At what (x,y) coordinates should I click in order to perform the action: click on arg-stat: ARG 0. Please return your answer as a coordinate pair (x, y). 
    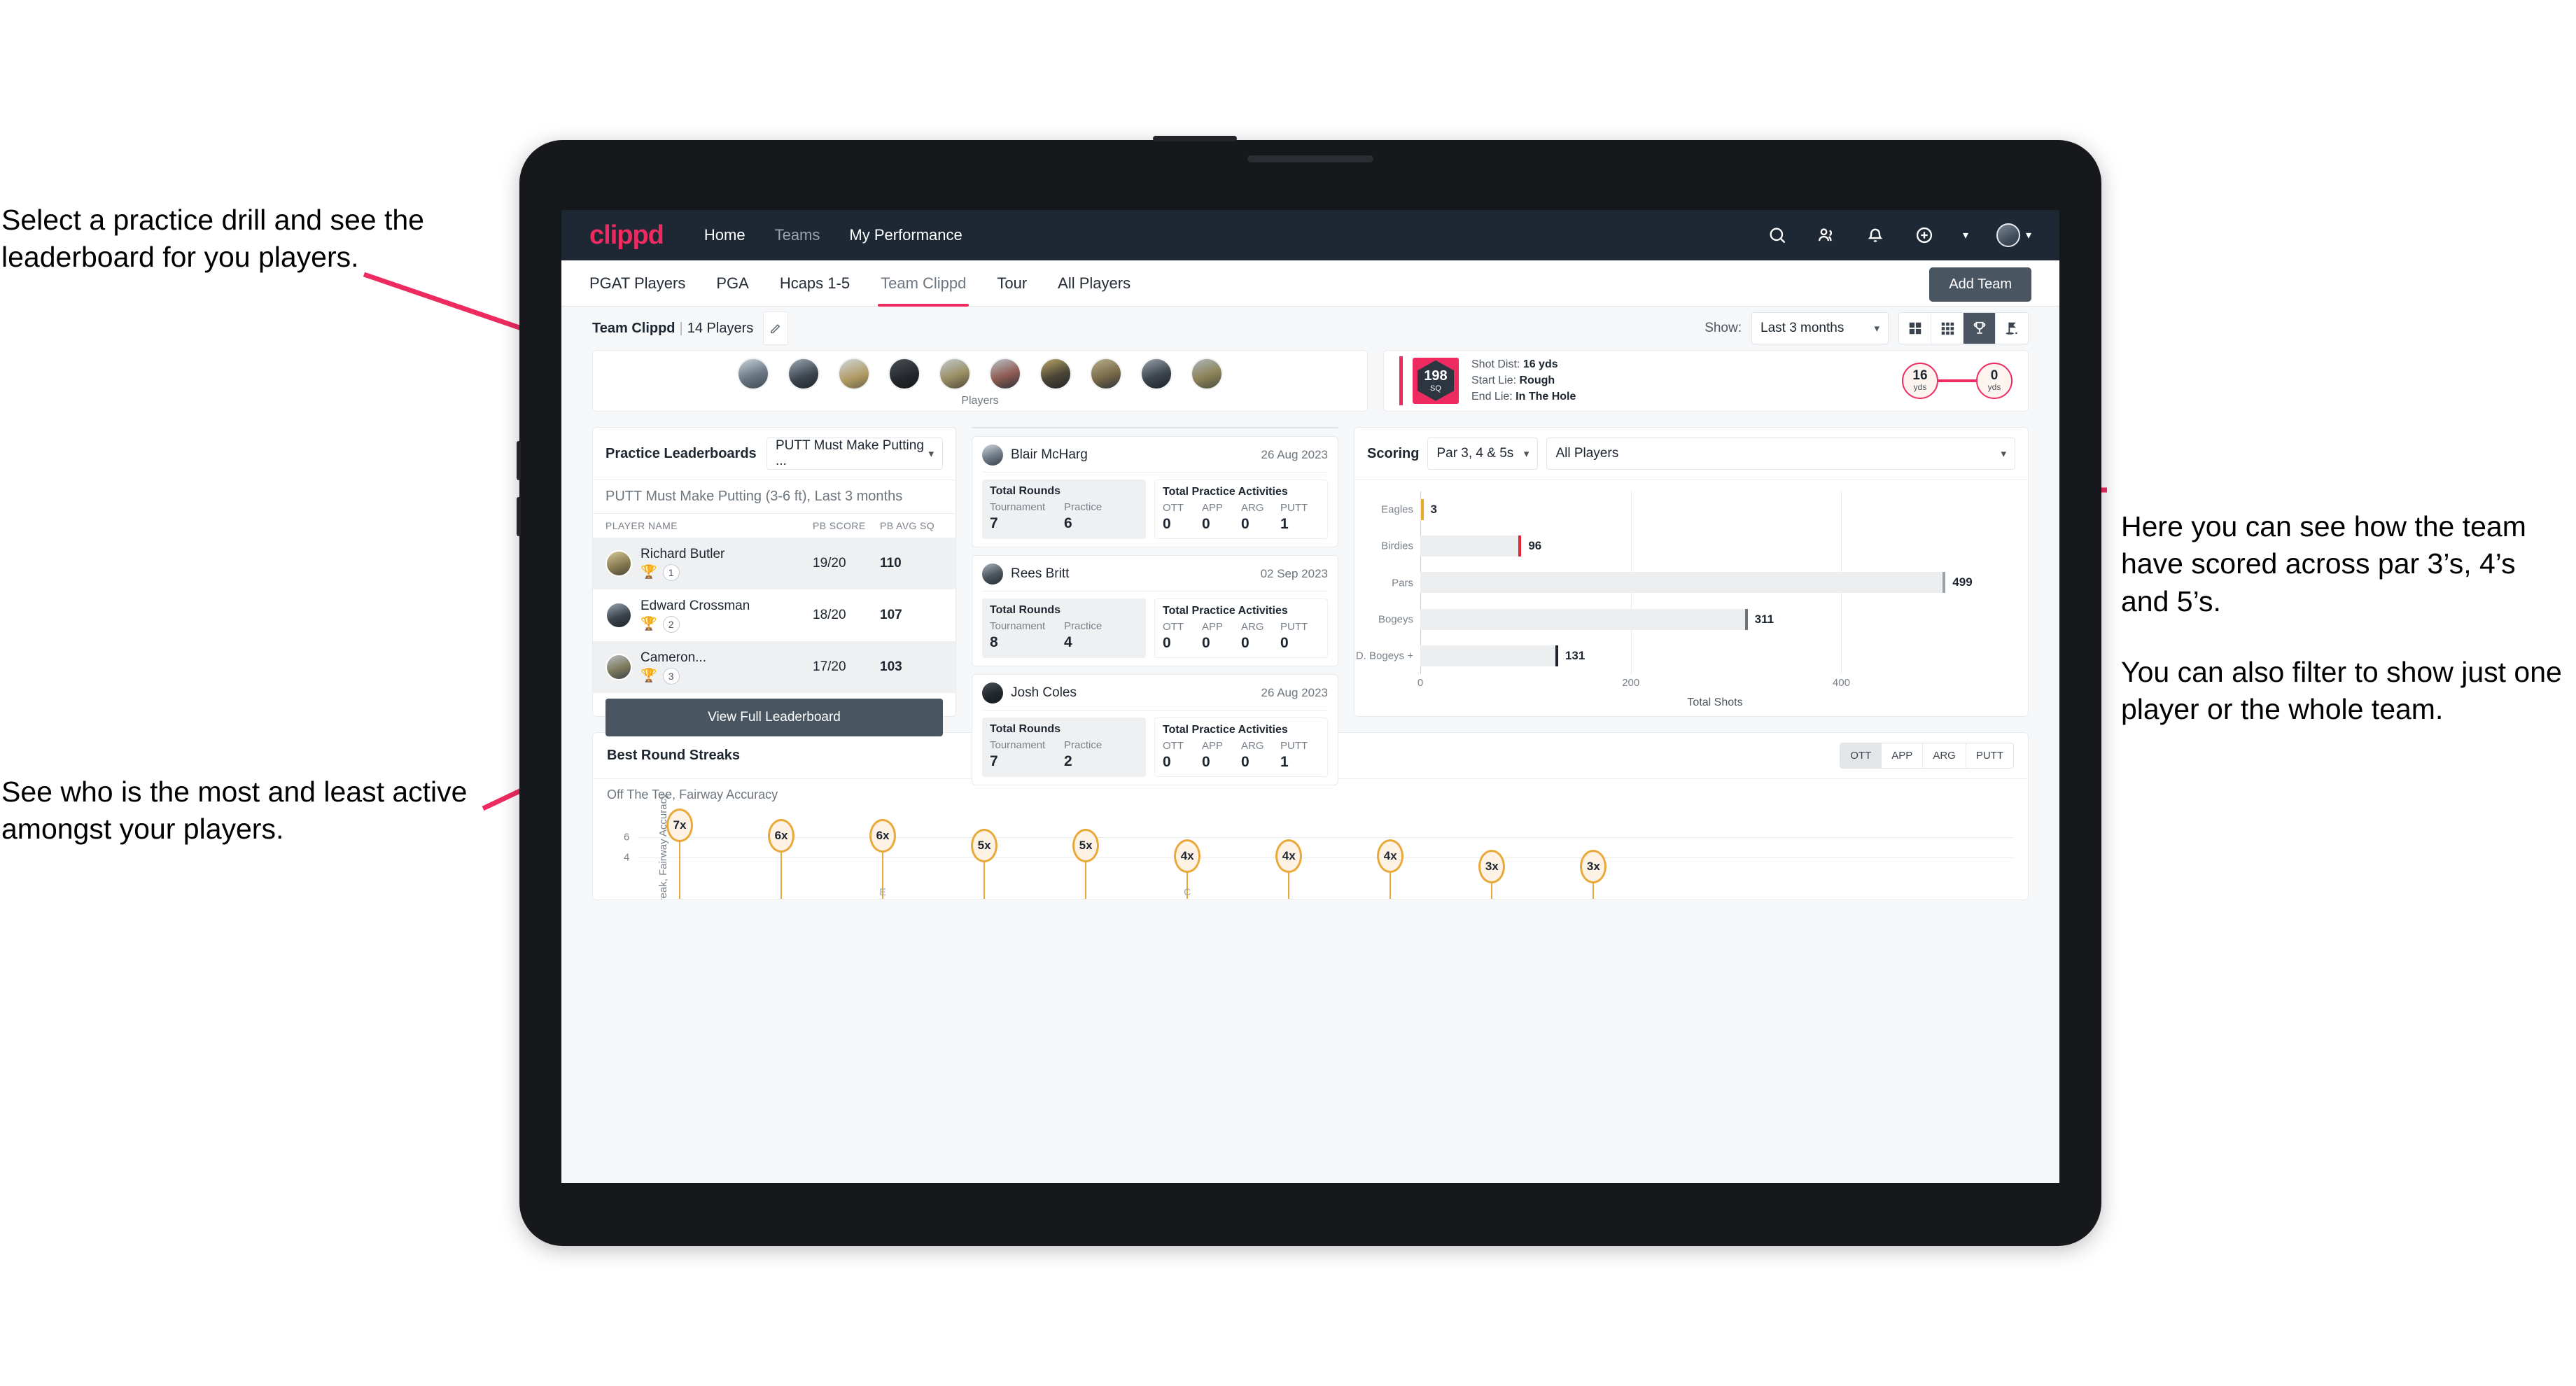
    Looking at the image, I should click on (1260, 755).